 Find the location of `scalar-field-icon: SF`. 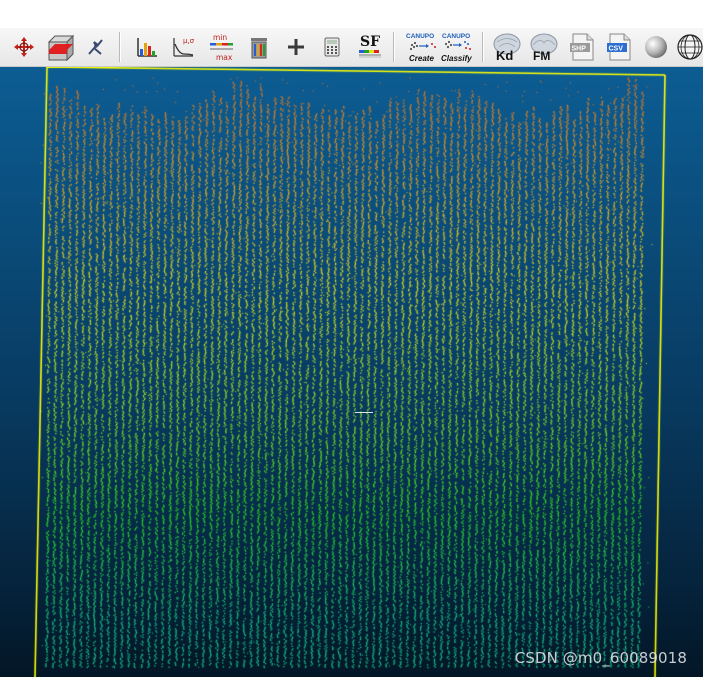

scalar-field-icon: SF is located at coordinates (370, 47).